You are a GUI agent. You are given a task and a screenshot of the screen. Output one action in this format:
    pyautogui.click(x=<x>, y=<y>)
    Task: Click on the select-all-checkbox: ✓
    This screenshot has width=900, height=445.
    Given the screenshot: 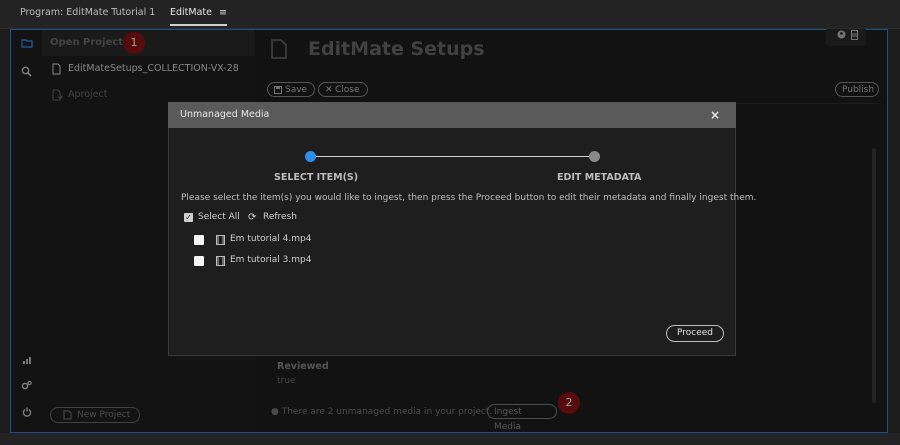 What is the action you would take?
    pyautogui.click(x=188, y=217)
    